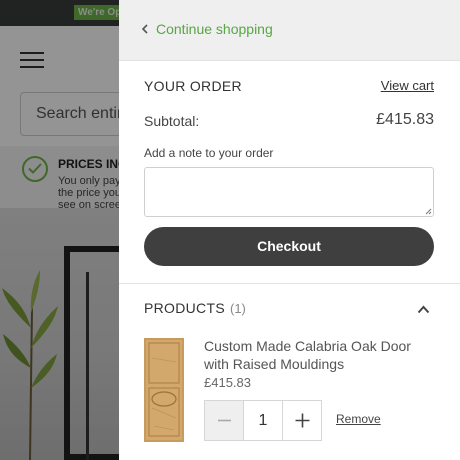  What do you see at coordinates (407, 85) in the screenshot?
I see `view-cart-link: View cart` at bounding box center [407, 85].